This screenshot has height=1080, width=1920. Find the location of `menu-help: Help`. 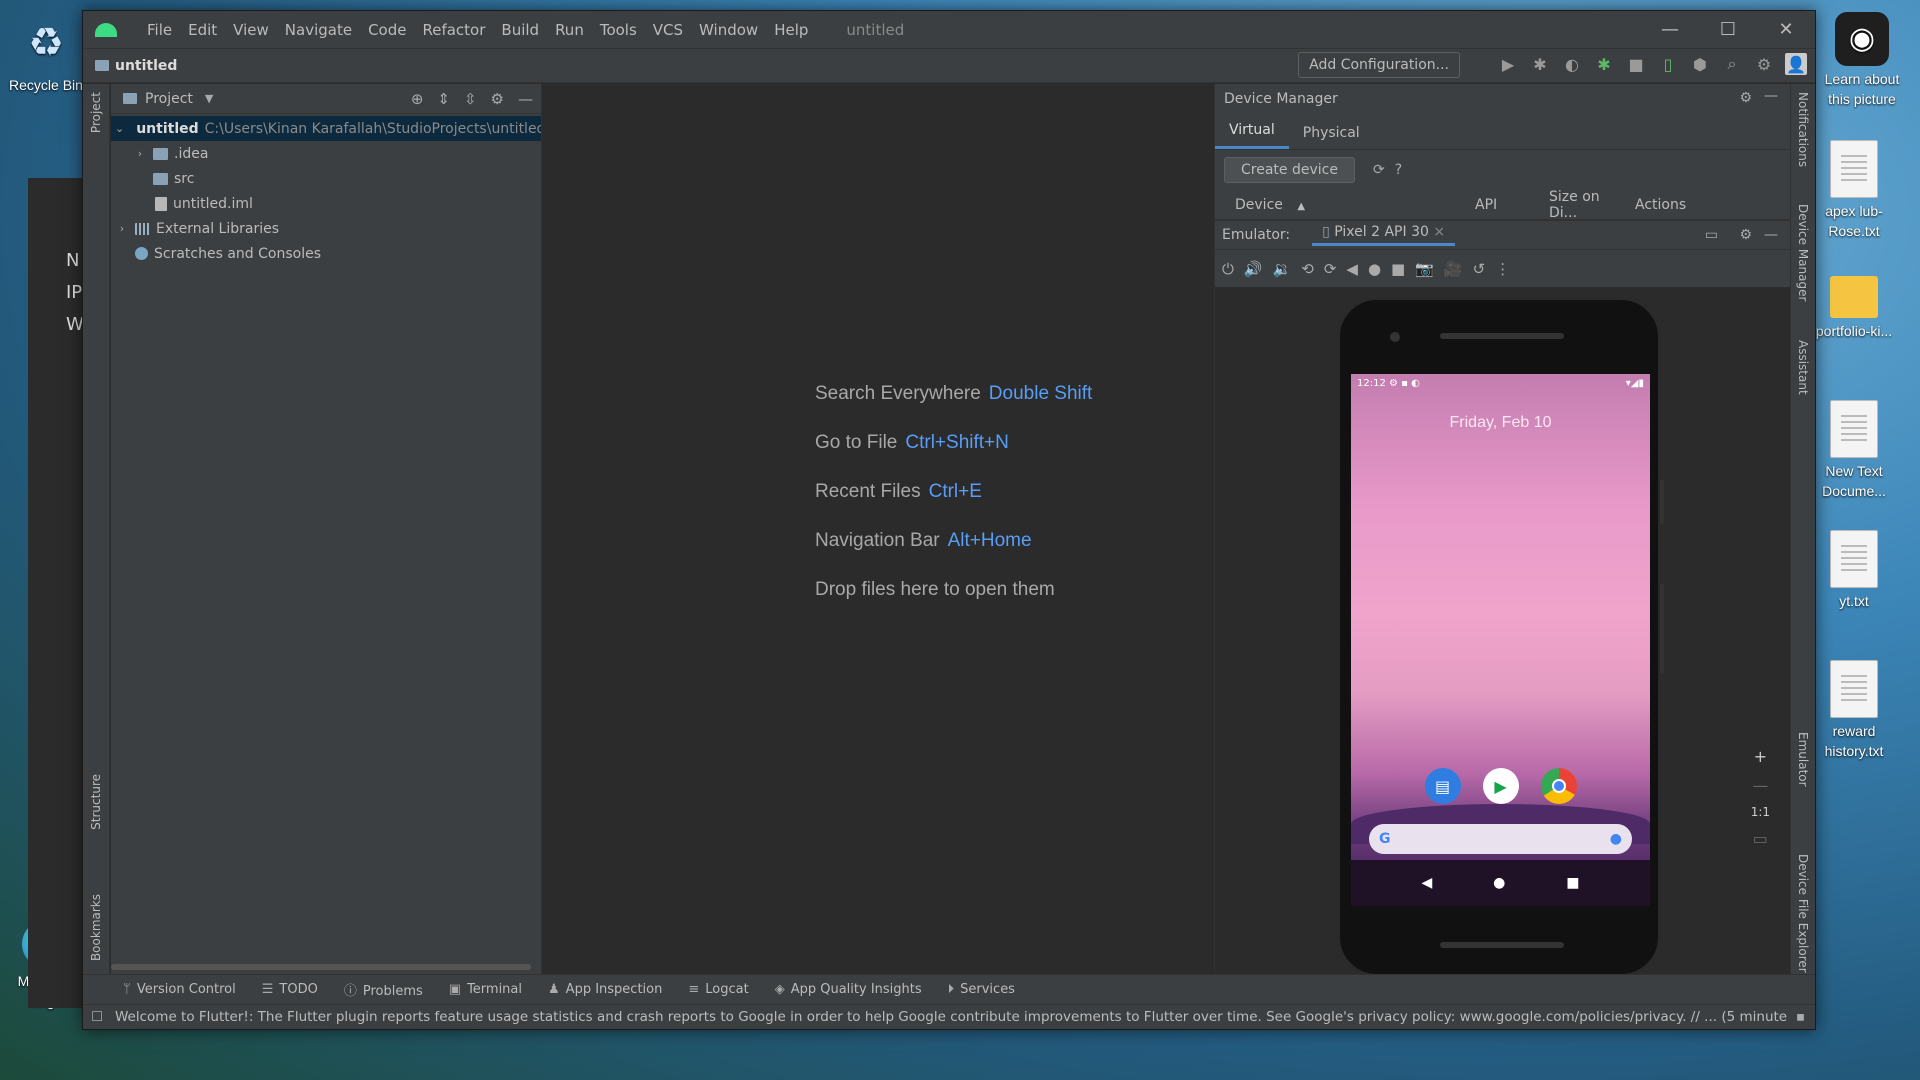

menu-help: Help is located at coordinates (791, 30).